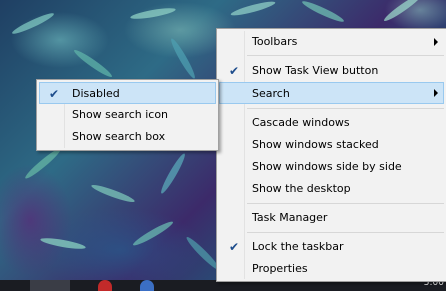 The image size is (446, 291). I want to click on menu-item-search: Search, so click(331, 93).